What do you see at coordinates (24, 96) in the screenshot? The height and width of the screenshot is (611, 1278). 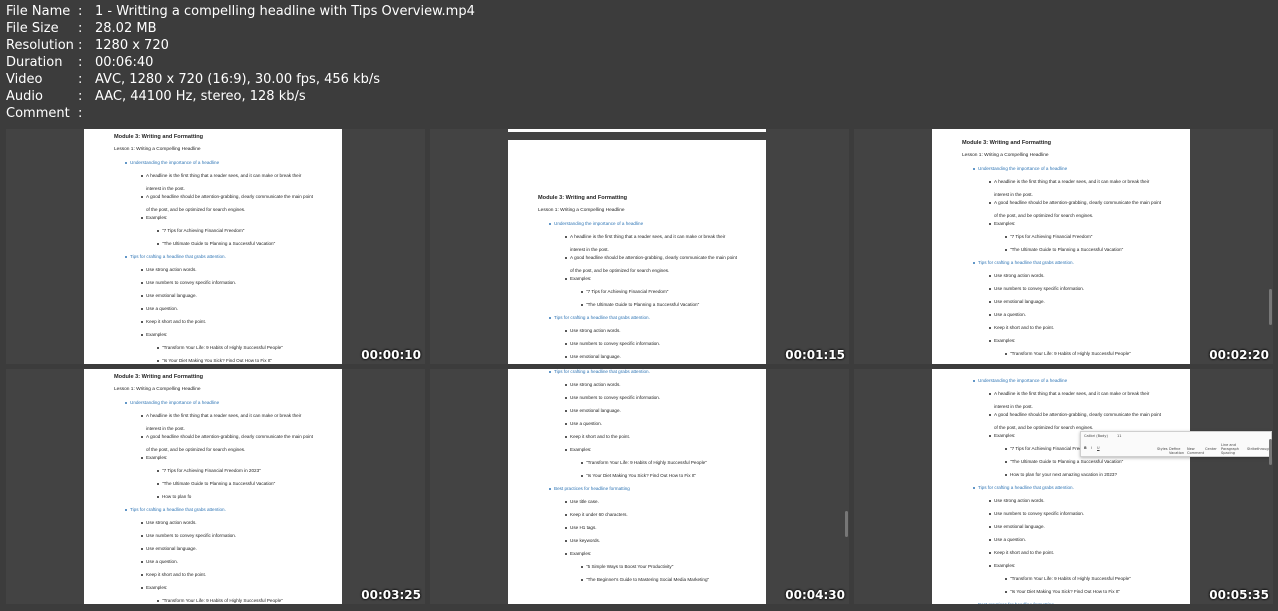 I see `file-info-label: Audio` at bounding box center [24, 96].